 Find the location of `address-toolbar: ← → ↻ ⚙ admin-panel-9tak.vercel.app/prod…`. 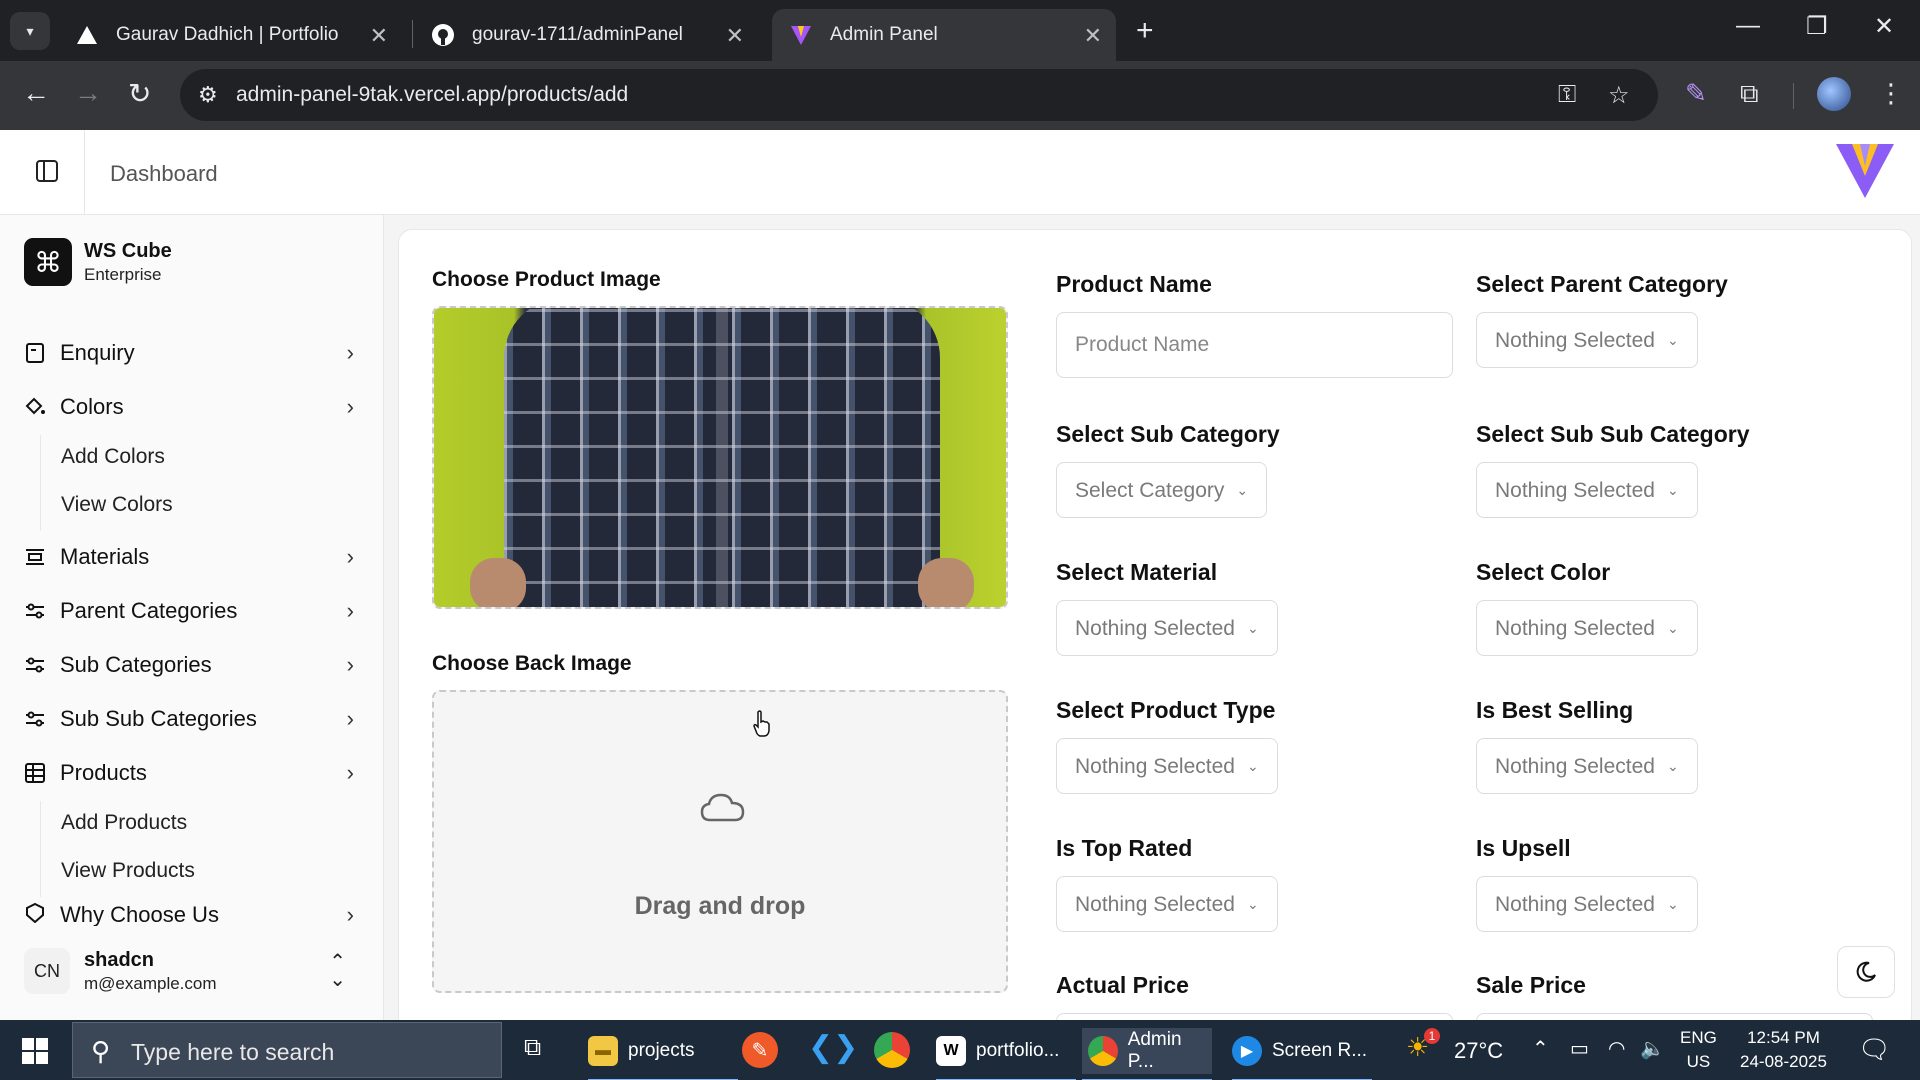

address-toolbar: ← → ↻ ⚙ admin-panel-9tak.vercel.app/prod… is located at coordinates (960, 95).